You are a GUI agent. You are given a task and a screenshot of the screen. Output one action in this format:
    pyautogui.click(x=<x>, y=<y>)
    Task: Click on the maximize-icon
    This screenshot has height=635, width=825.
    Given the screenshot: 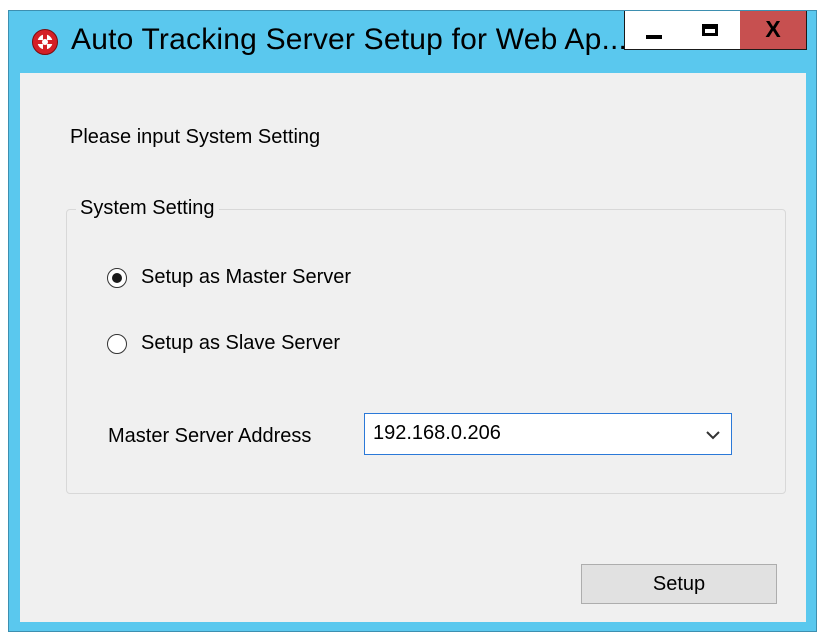 What is the action you would take?
    pyautogui.click(x=710, y=30)
    